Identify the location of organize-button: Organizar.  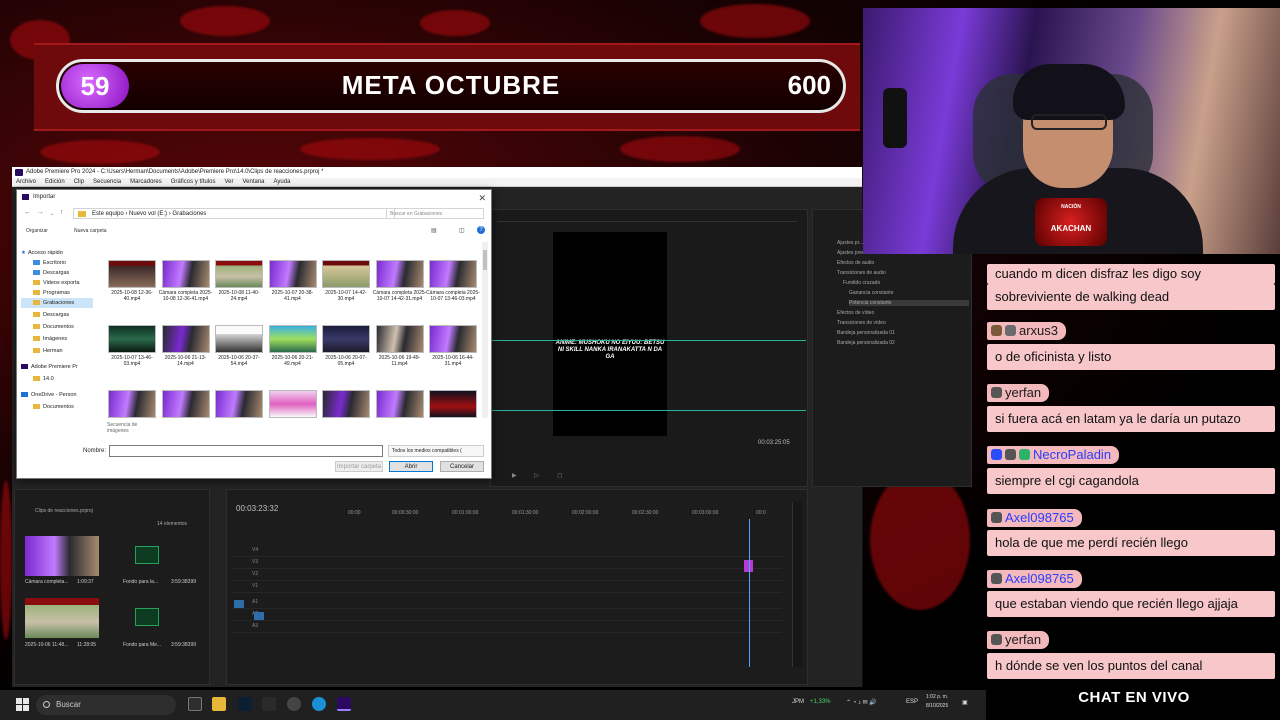
(37, 231).